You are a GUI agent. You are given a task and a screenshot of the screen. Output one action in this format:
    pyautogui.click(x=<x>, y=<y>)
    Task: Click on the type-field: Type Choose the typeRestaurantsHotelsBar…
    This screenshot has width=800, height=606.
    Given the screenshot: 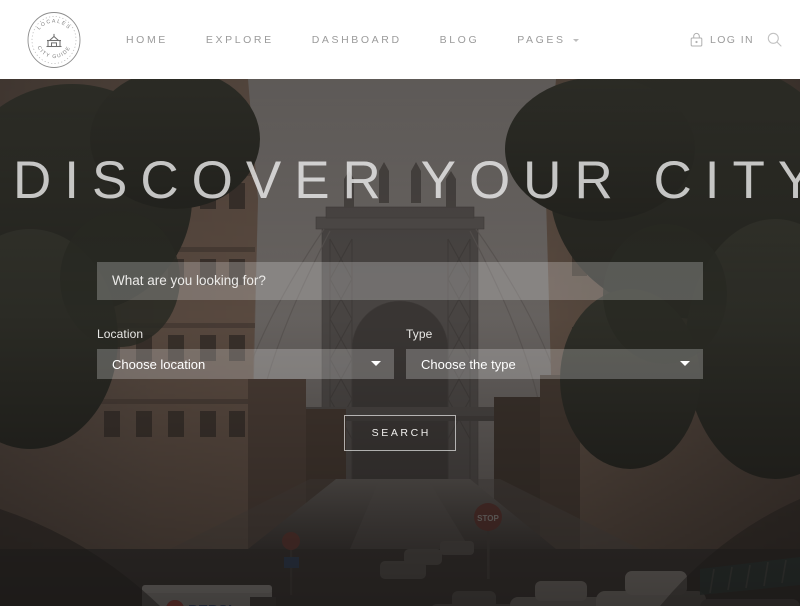 What is the action you would take?
    pyautogui.click(x=554, y=353)
    